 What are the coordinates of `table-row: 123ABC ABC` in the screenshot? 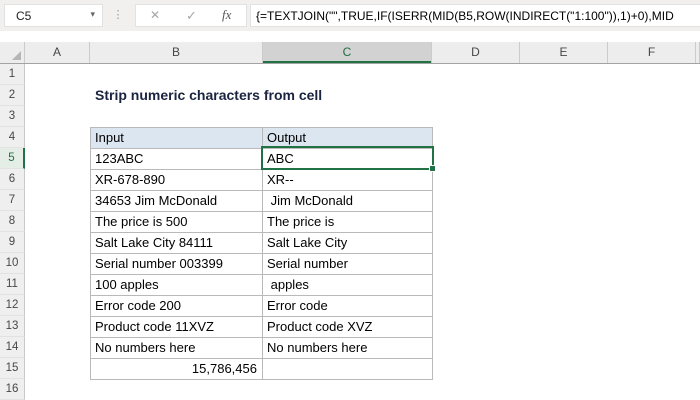 It's located at (262, 159).